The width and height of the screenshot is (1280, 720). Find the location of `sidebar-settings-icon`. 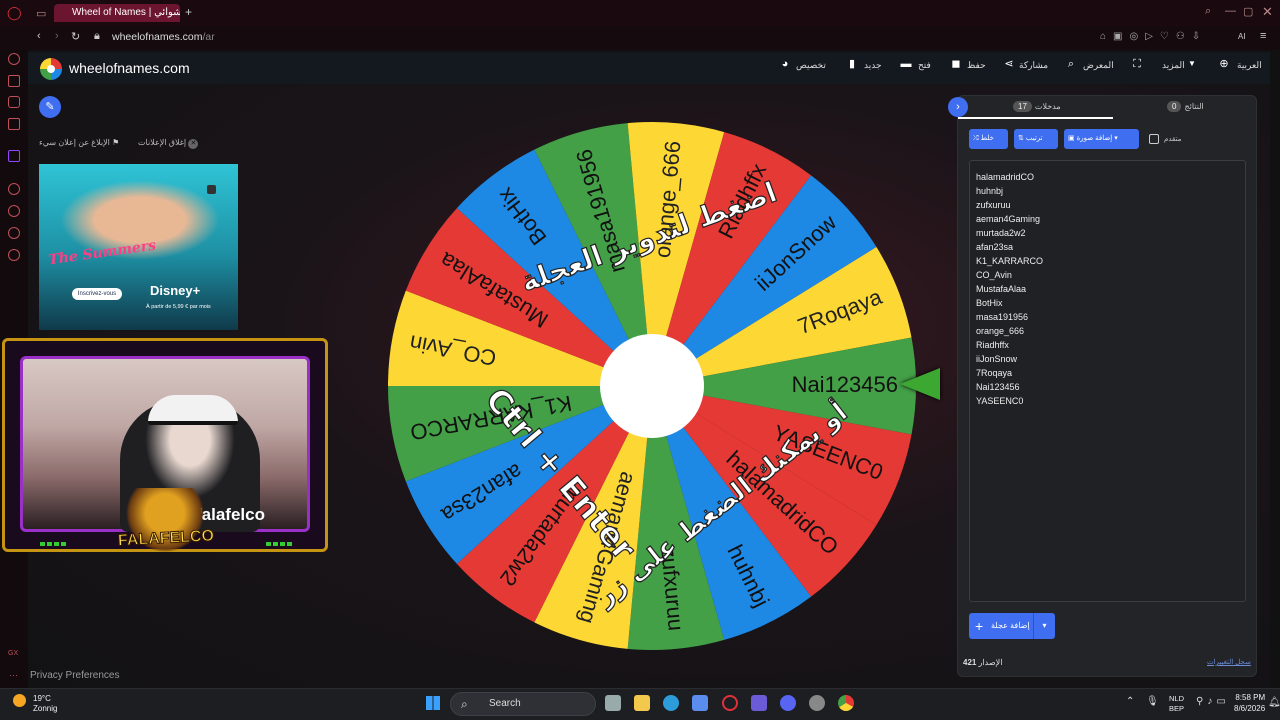

sidebar-settings-icon is located at coordinates (14, 255).